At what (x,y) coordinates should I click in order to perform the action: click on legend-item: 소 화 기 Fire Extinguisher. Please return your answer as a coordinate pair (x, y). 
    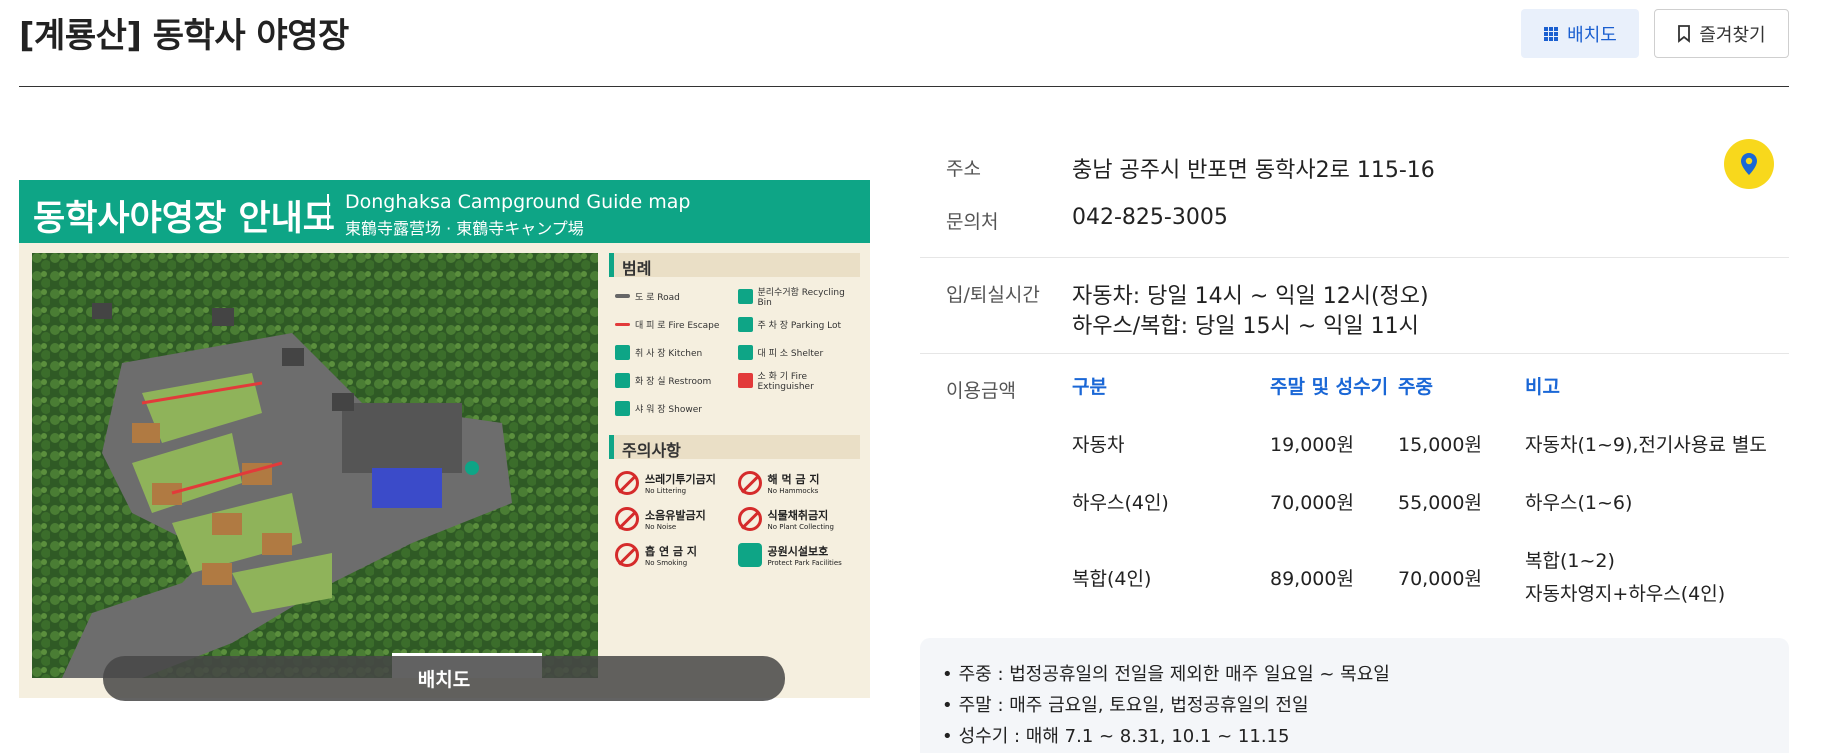
    Looking at the image, I should click on (796, 380).